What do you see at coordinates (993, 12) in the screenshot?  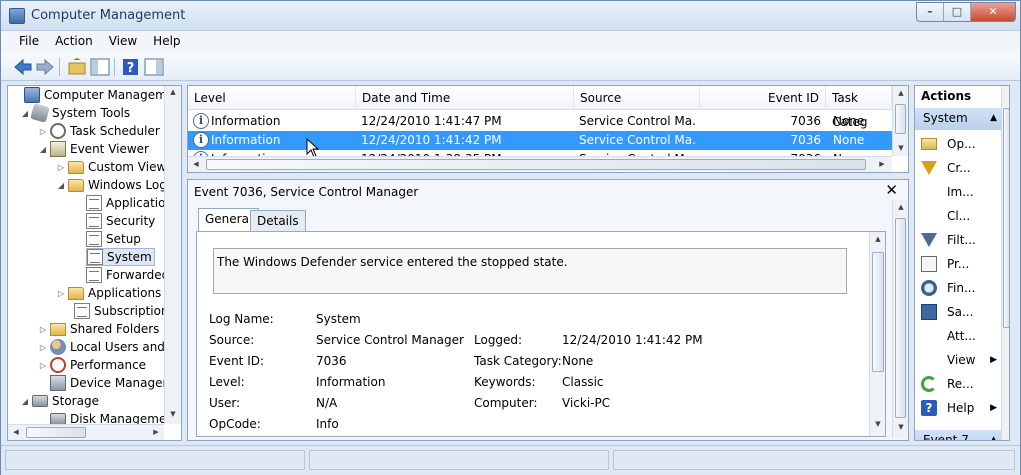 I see `close-button: ✕` at bounding box center [993, 12].